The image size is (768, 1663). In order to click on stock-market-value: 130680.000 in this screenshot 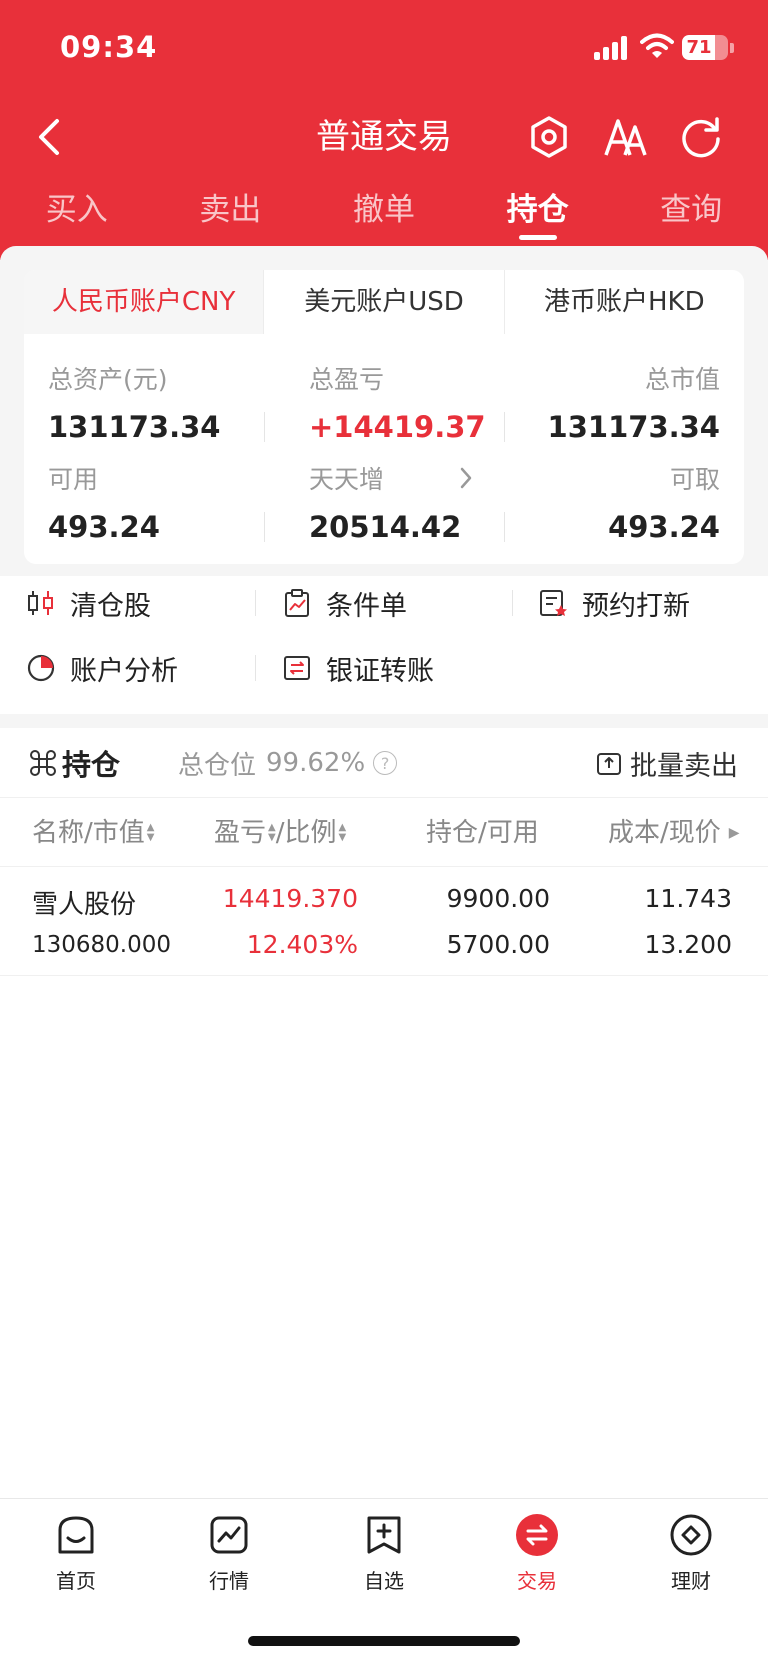, I will do `click(102, 945)`.